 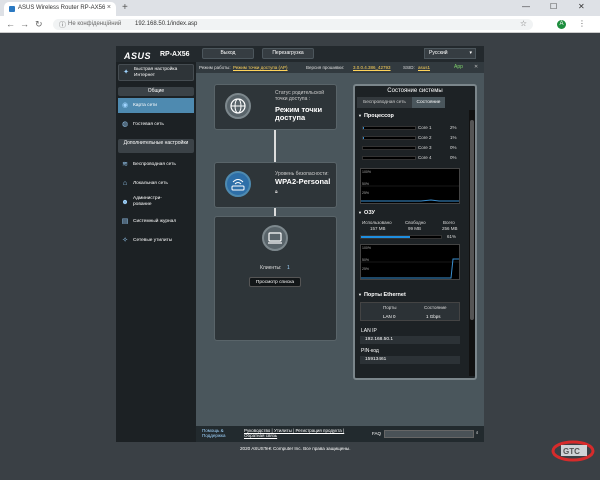 I want to click on pin-value: 15913461, so click(x=410, y=360).